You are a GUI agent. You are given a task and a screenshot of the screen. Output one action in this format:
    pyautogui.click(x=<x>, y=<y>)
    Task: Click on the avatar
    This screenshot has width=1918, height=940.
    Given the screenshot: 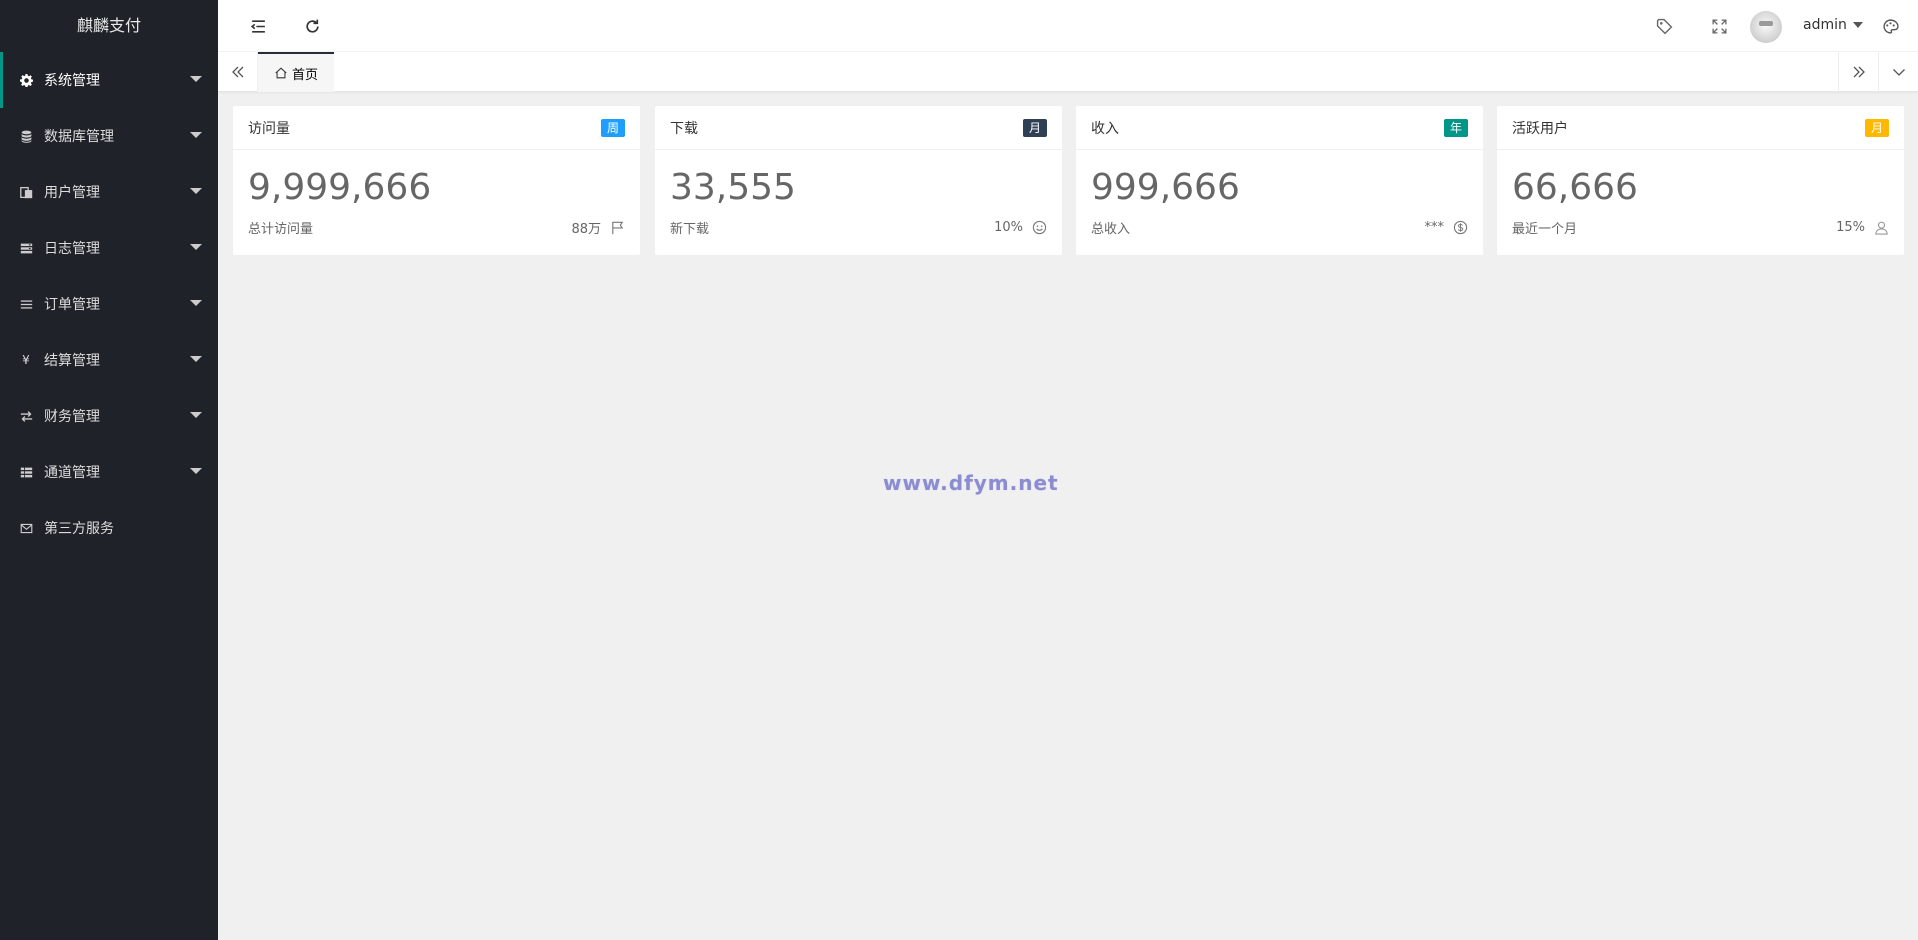 What is the action you would take?
    pyautogui.click(x=1766, y=27)
    